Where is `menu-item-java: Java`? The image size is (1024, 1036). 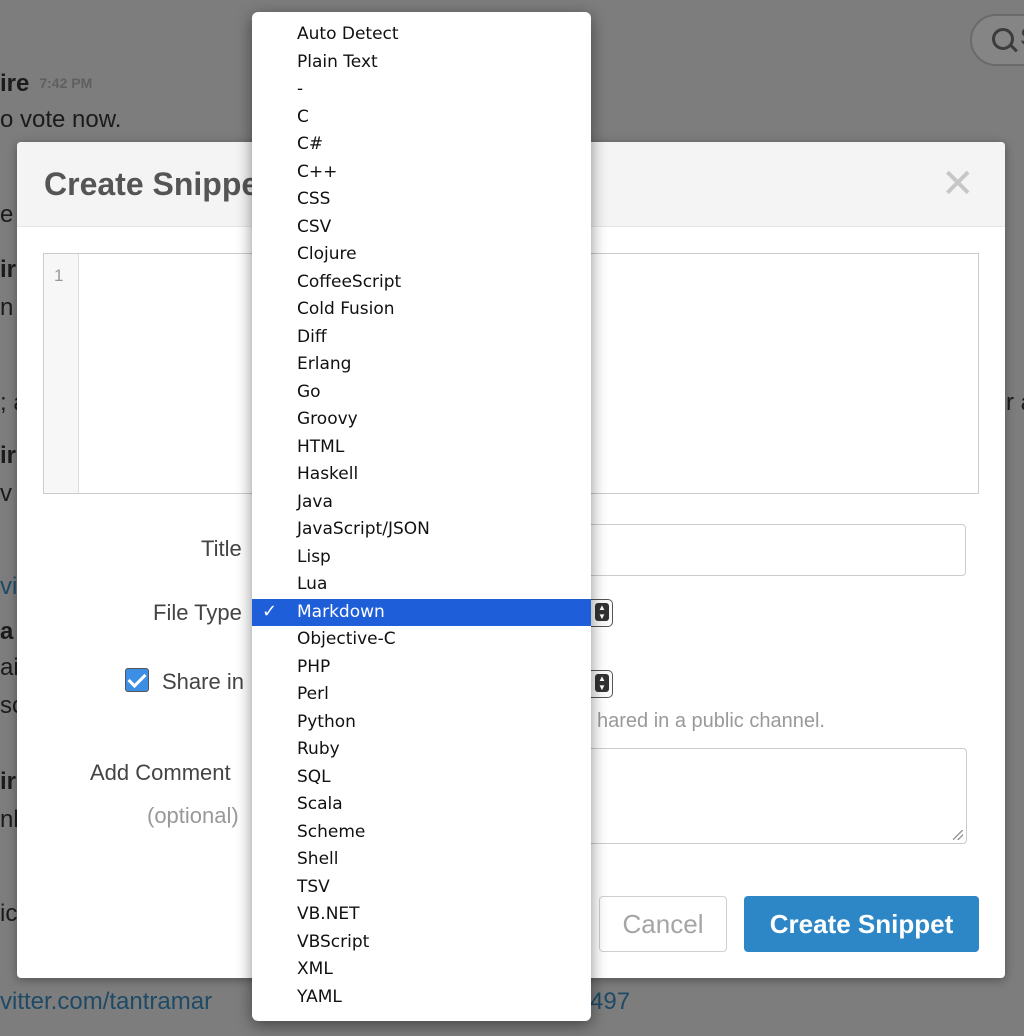 menu-item-java: Java is located at coordinates (421, 503).